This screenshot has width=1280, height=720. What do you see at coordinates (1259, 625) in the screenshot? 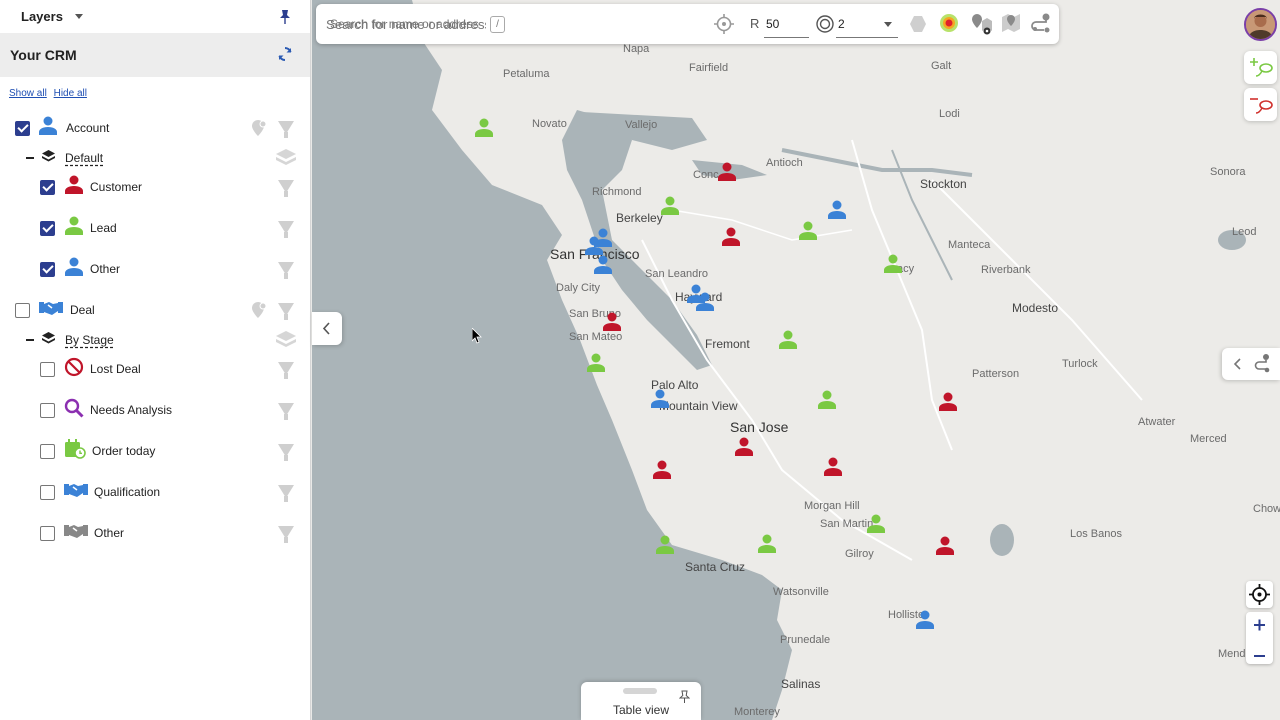
I see `zoom-in-button` at bounding box center [1259, 625].